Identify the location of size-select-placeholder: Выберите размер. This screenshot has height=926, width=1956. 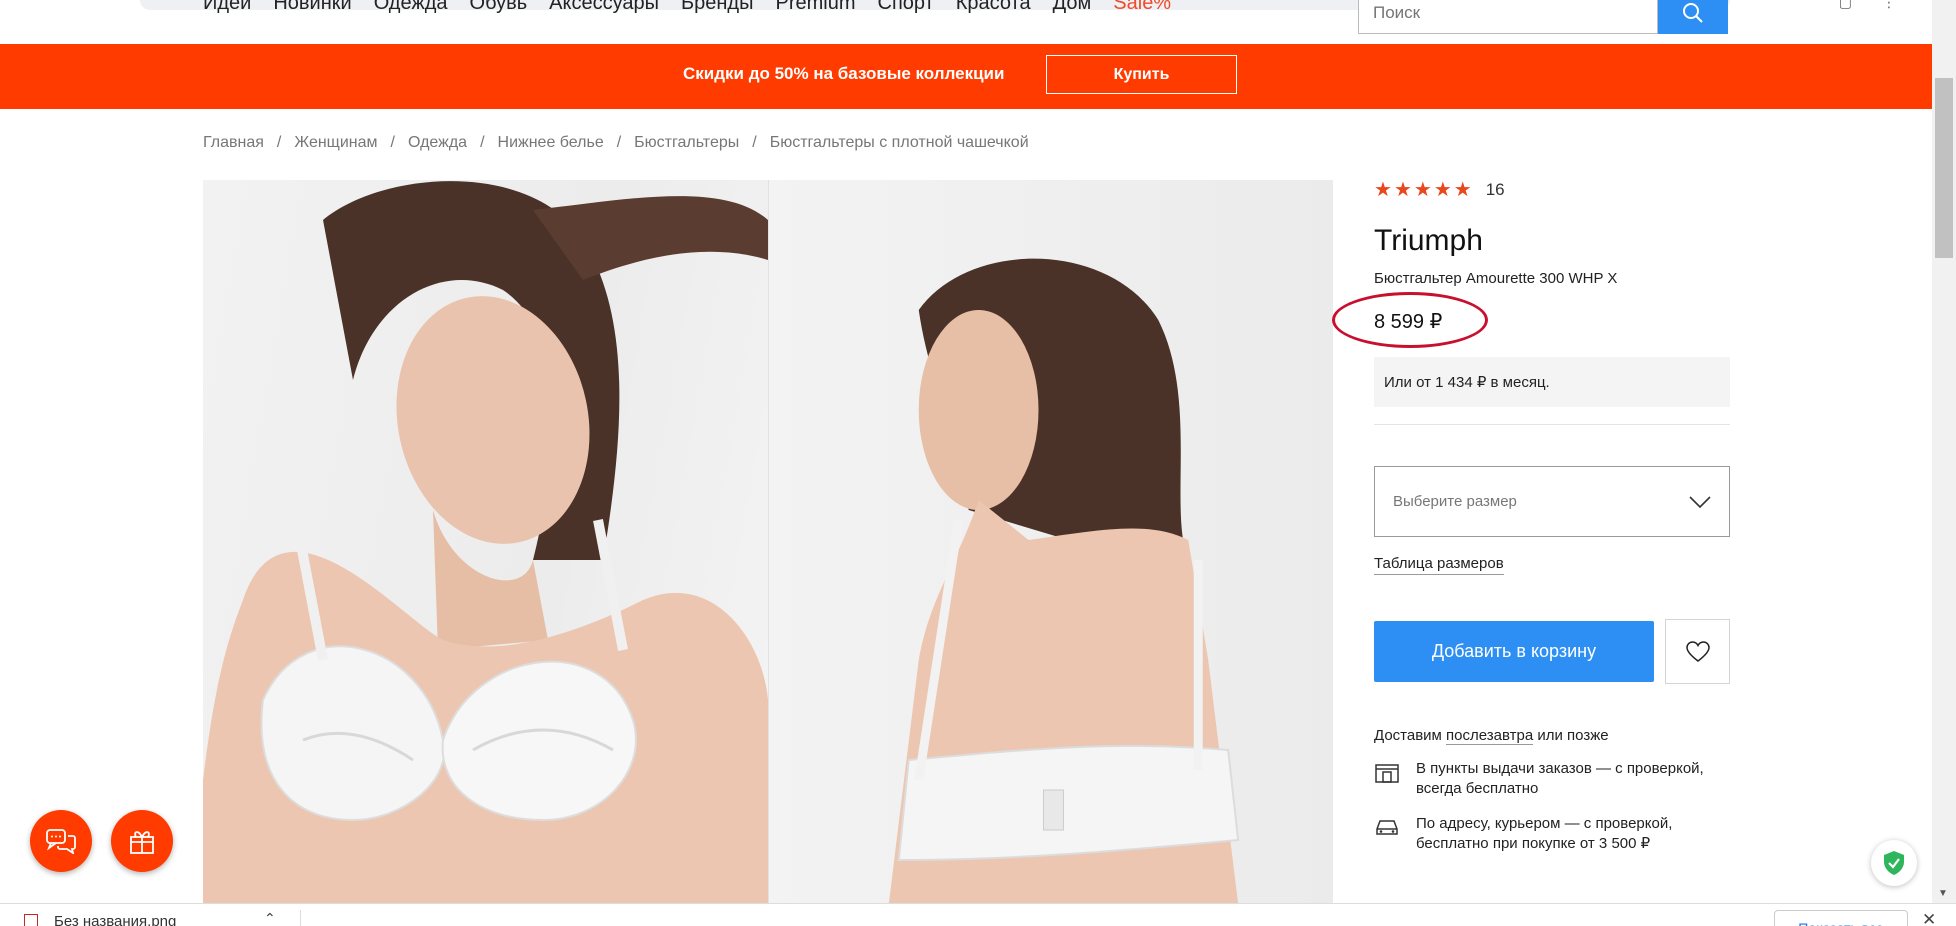
(1455, 501).